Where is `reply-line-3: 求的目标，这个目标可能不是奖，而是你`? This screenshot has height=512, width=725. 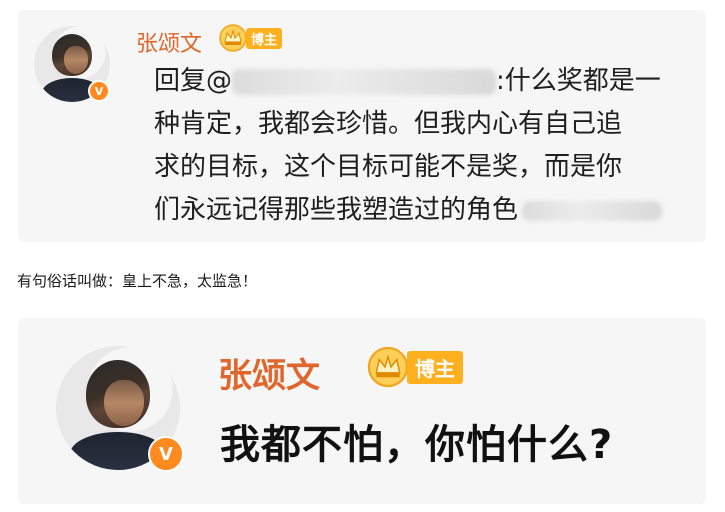 reply-line-3: 求的目标，这个目标可能不是奖，而是你 is located at coordinates (388, 167).